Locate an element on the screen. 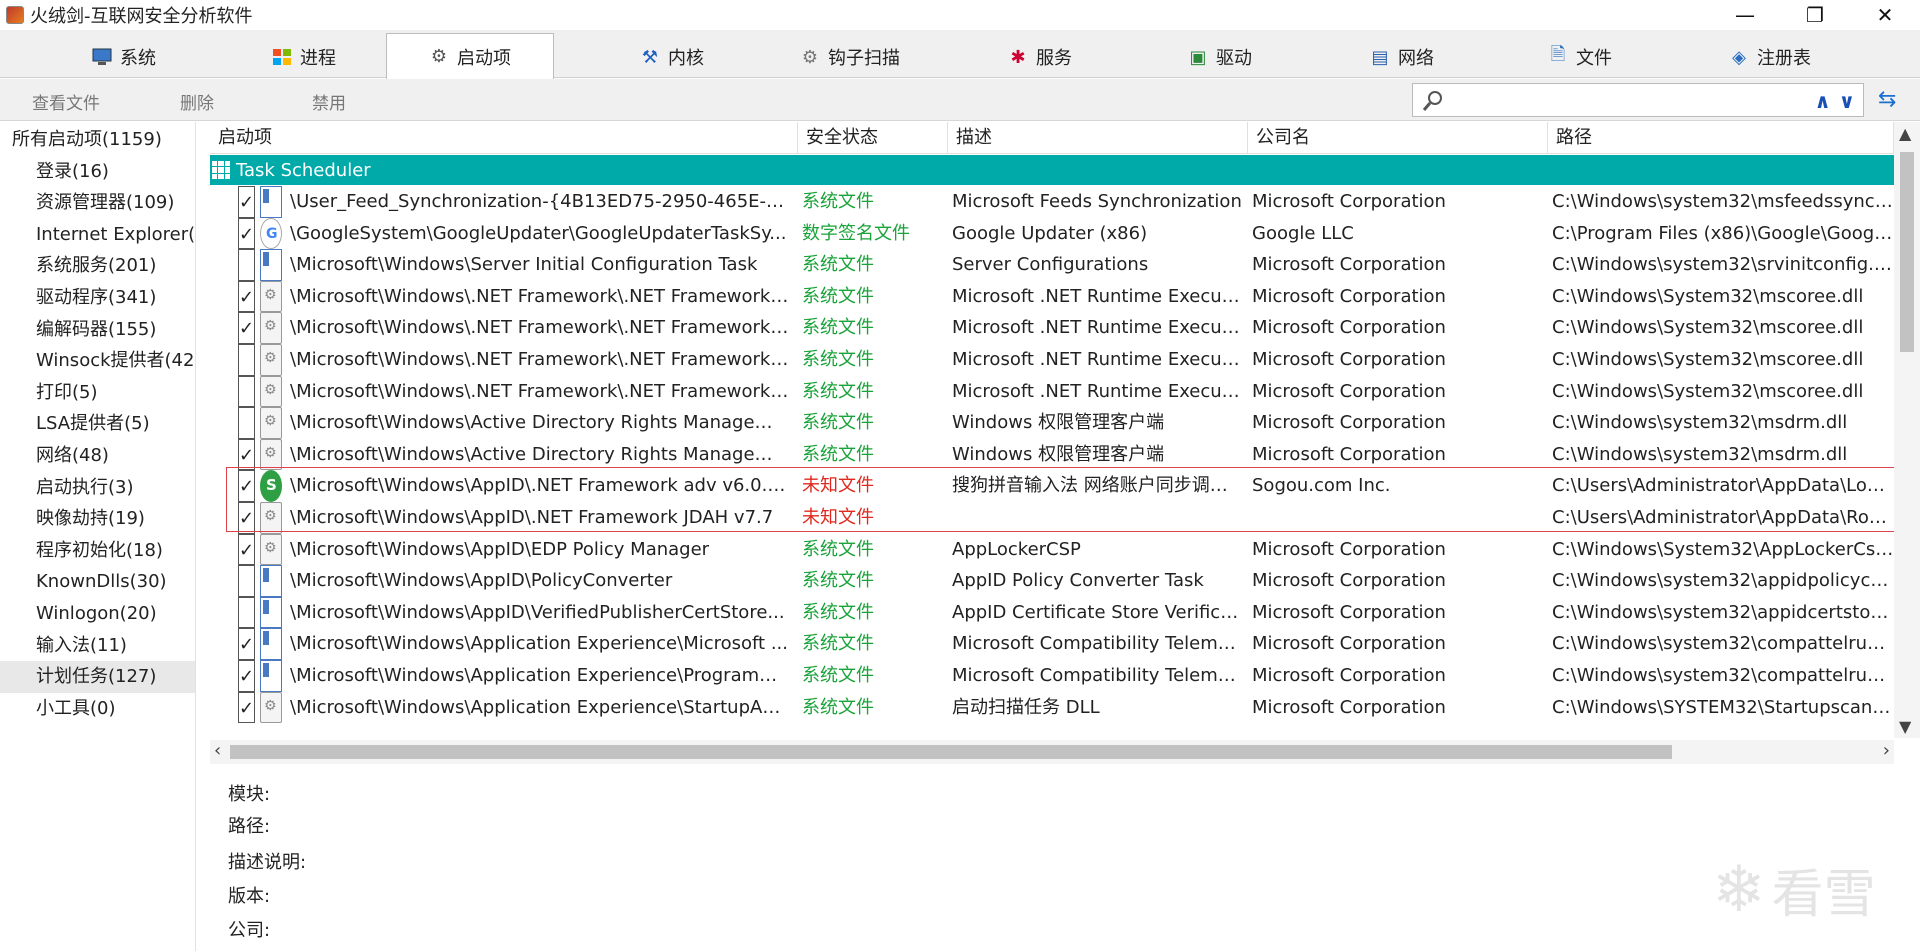 This screenshot has height=951, width=1920. tab-startup: ⚙ 启动项 is located at coordinates (470, 56).